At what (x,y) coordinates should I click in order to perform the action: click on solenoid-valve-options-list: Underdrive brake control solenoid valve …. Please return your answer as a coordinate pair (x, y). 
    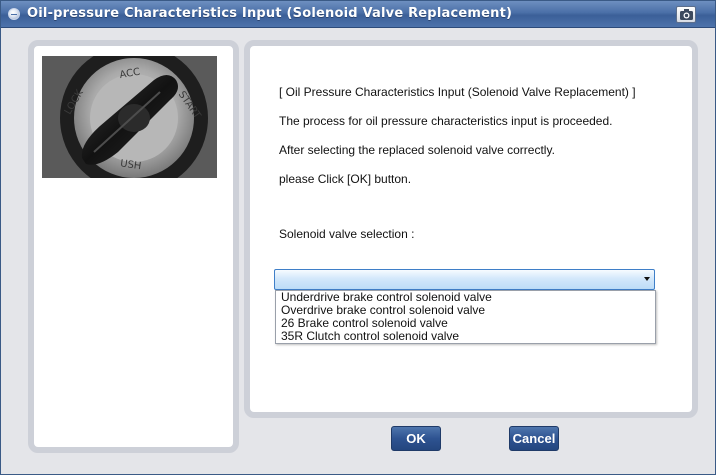
    Looking at the image, I should click on (465, 317).